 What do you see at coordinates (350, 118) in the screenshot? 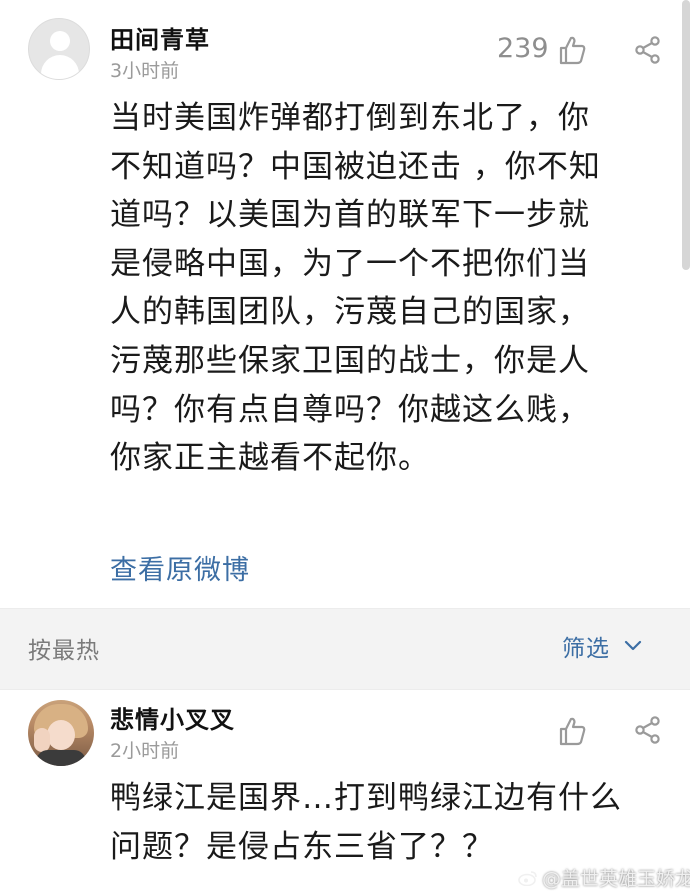
I see `comment-line: 当时美国炸弹都打倒到东北了，你` at bounding box center [350, 118].